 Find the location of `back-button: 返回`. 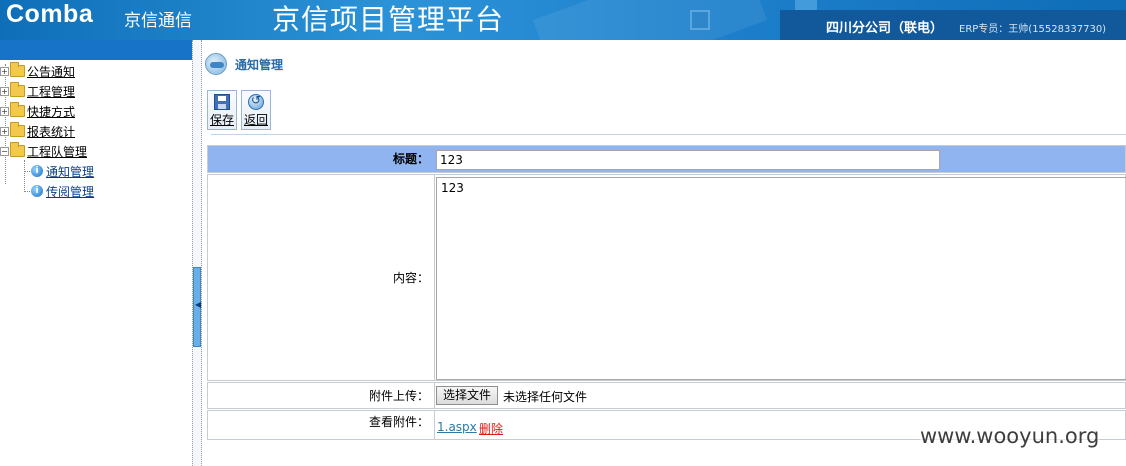

back-button: 返回 is located at coordinates (256, 110).